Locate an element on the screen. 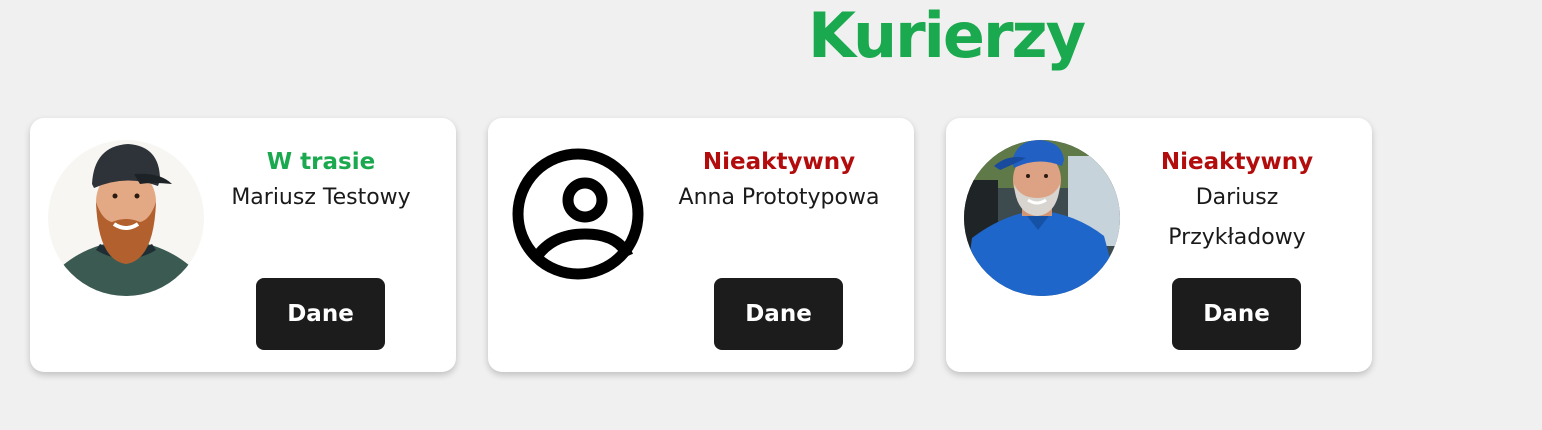 The height and width of the screenshot is (430, 1542). courier-name: Mariusz Testowy is located at coordinates (321, 197).